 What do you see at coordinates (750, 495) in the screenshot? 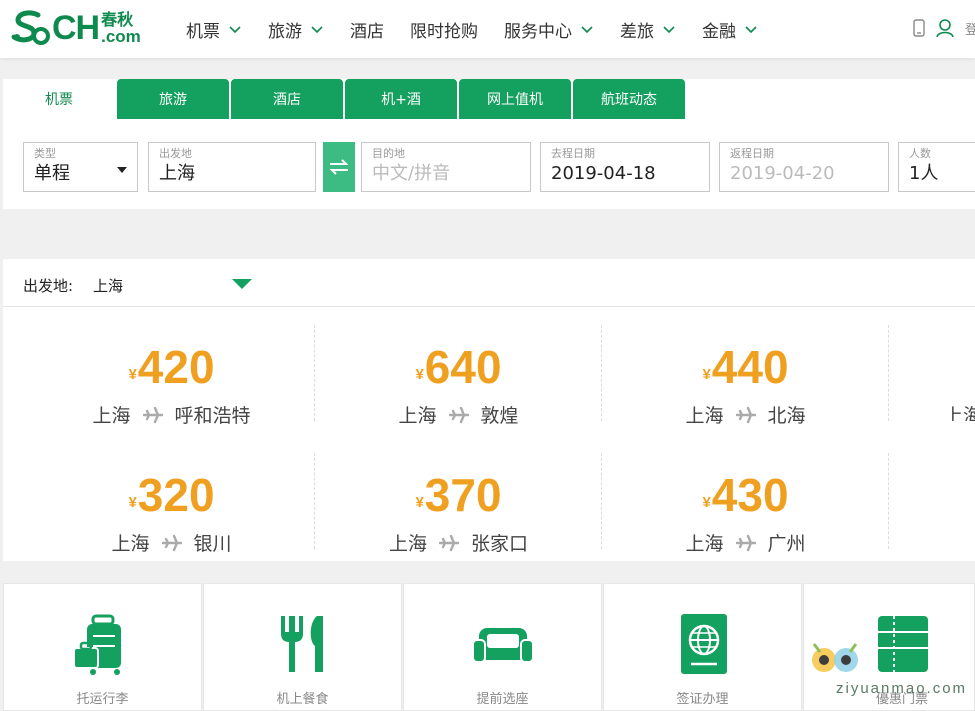
I see `price-value: 430` at bounding box center [750, 495].